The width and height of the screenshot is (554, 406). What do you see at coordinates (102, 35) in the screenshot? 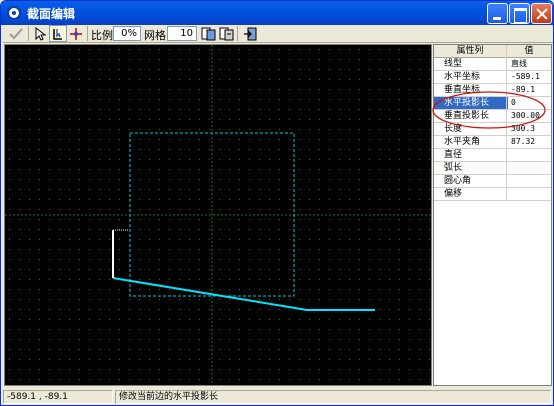
I see `scale-label: 比例` at bounding box center [102, 35].